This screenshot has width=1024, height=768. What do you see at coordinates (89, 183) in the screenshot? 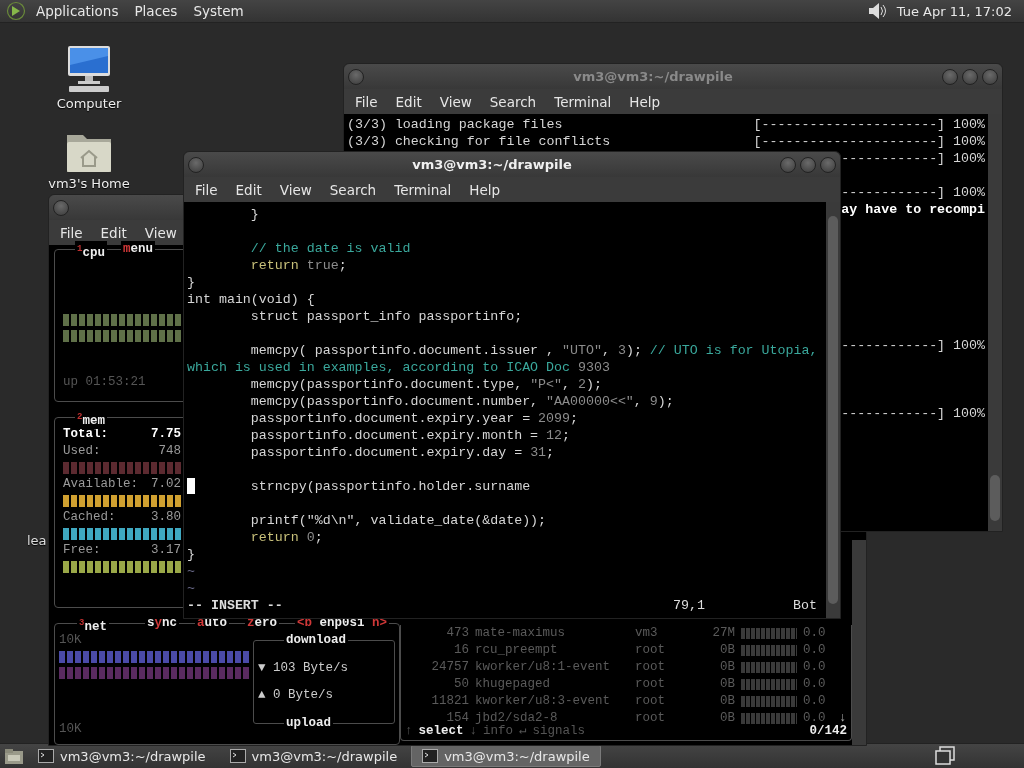
I see `icon-label: vm3's Home` at bounding box center [89, 183].